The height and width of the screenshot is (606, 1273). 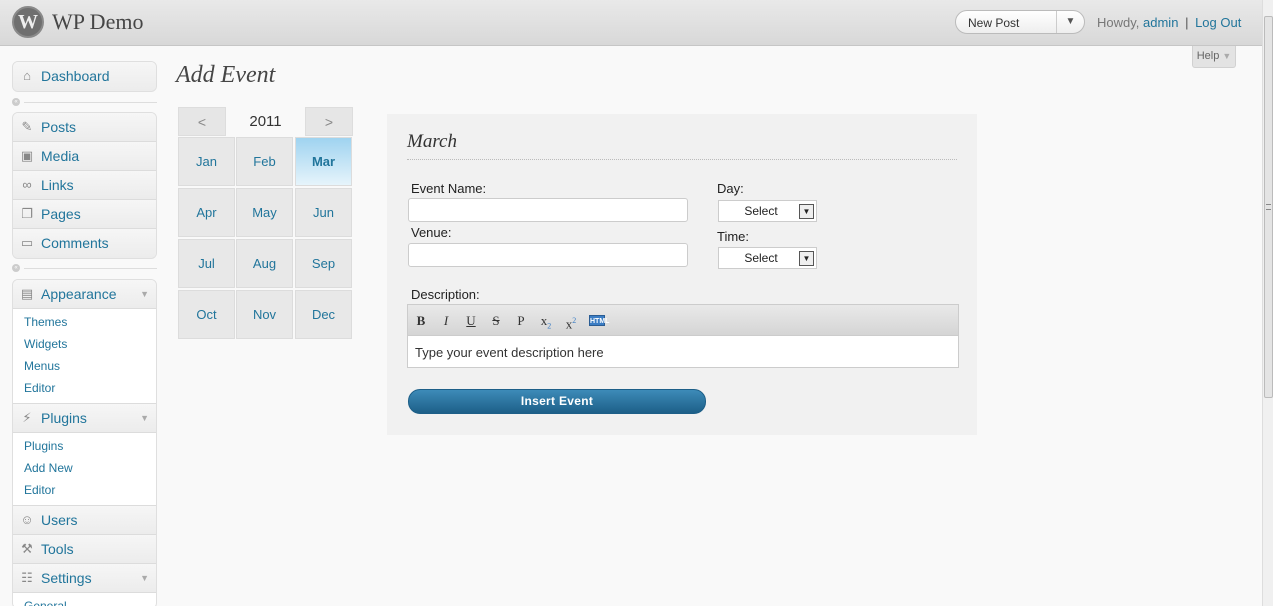 I want to click on site-title: WP Demo, so click(x=97, y=22).